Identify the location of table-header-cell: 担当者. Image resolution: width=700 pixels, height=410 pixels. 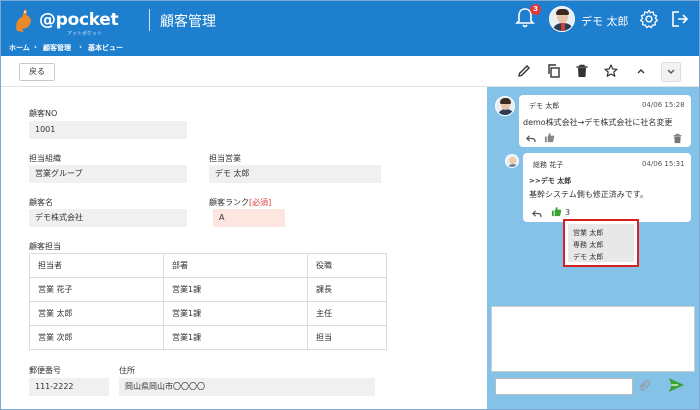
(96, 265).